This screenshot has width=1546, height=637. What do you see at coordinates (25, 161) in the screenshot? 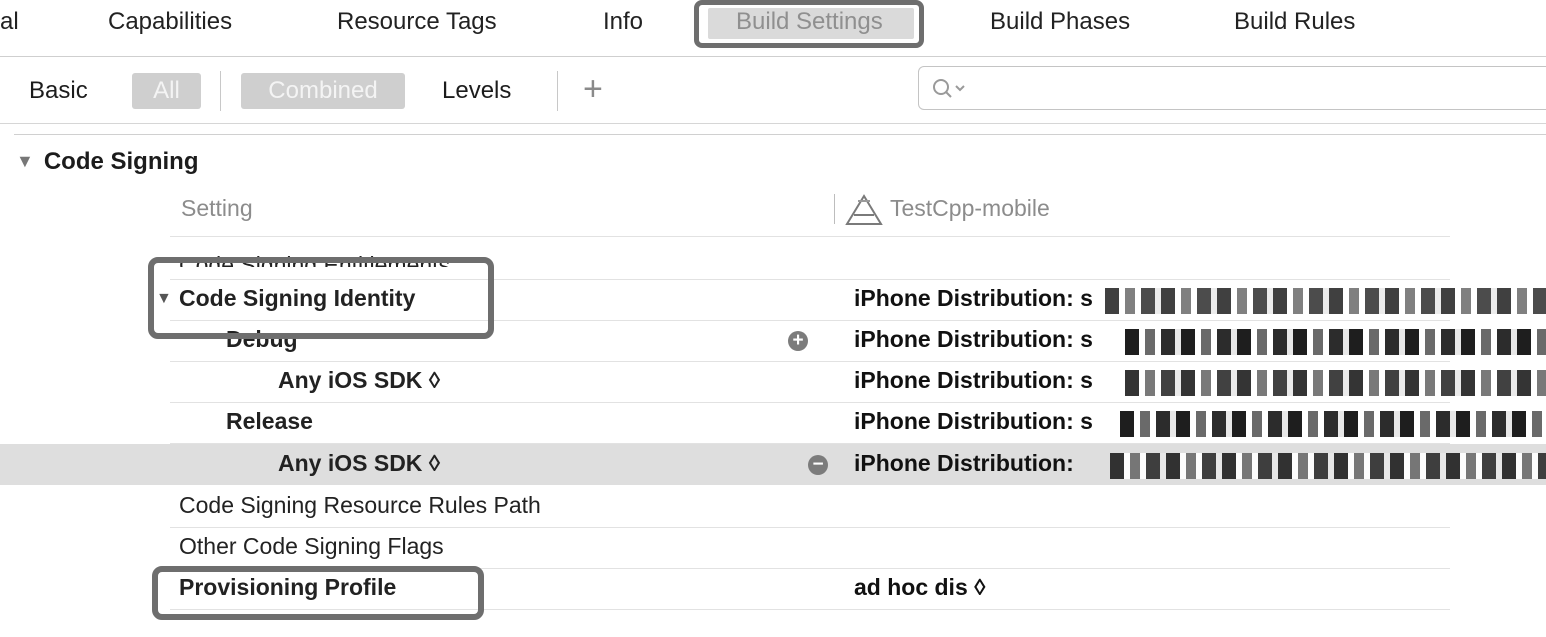
I see `disclosure-triangle-icon: ▼` at bounding box center [25, 161].